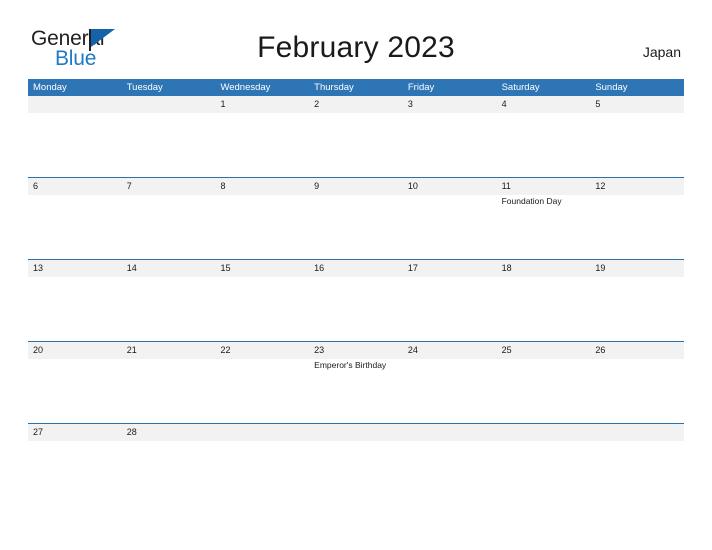 The height and width of the screenshot is (550, 712). I want to click on week-cells: 20 21 22 23 Emperor's Birthday 24 25 26, so click(356, 382).